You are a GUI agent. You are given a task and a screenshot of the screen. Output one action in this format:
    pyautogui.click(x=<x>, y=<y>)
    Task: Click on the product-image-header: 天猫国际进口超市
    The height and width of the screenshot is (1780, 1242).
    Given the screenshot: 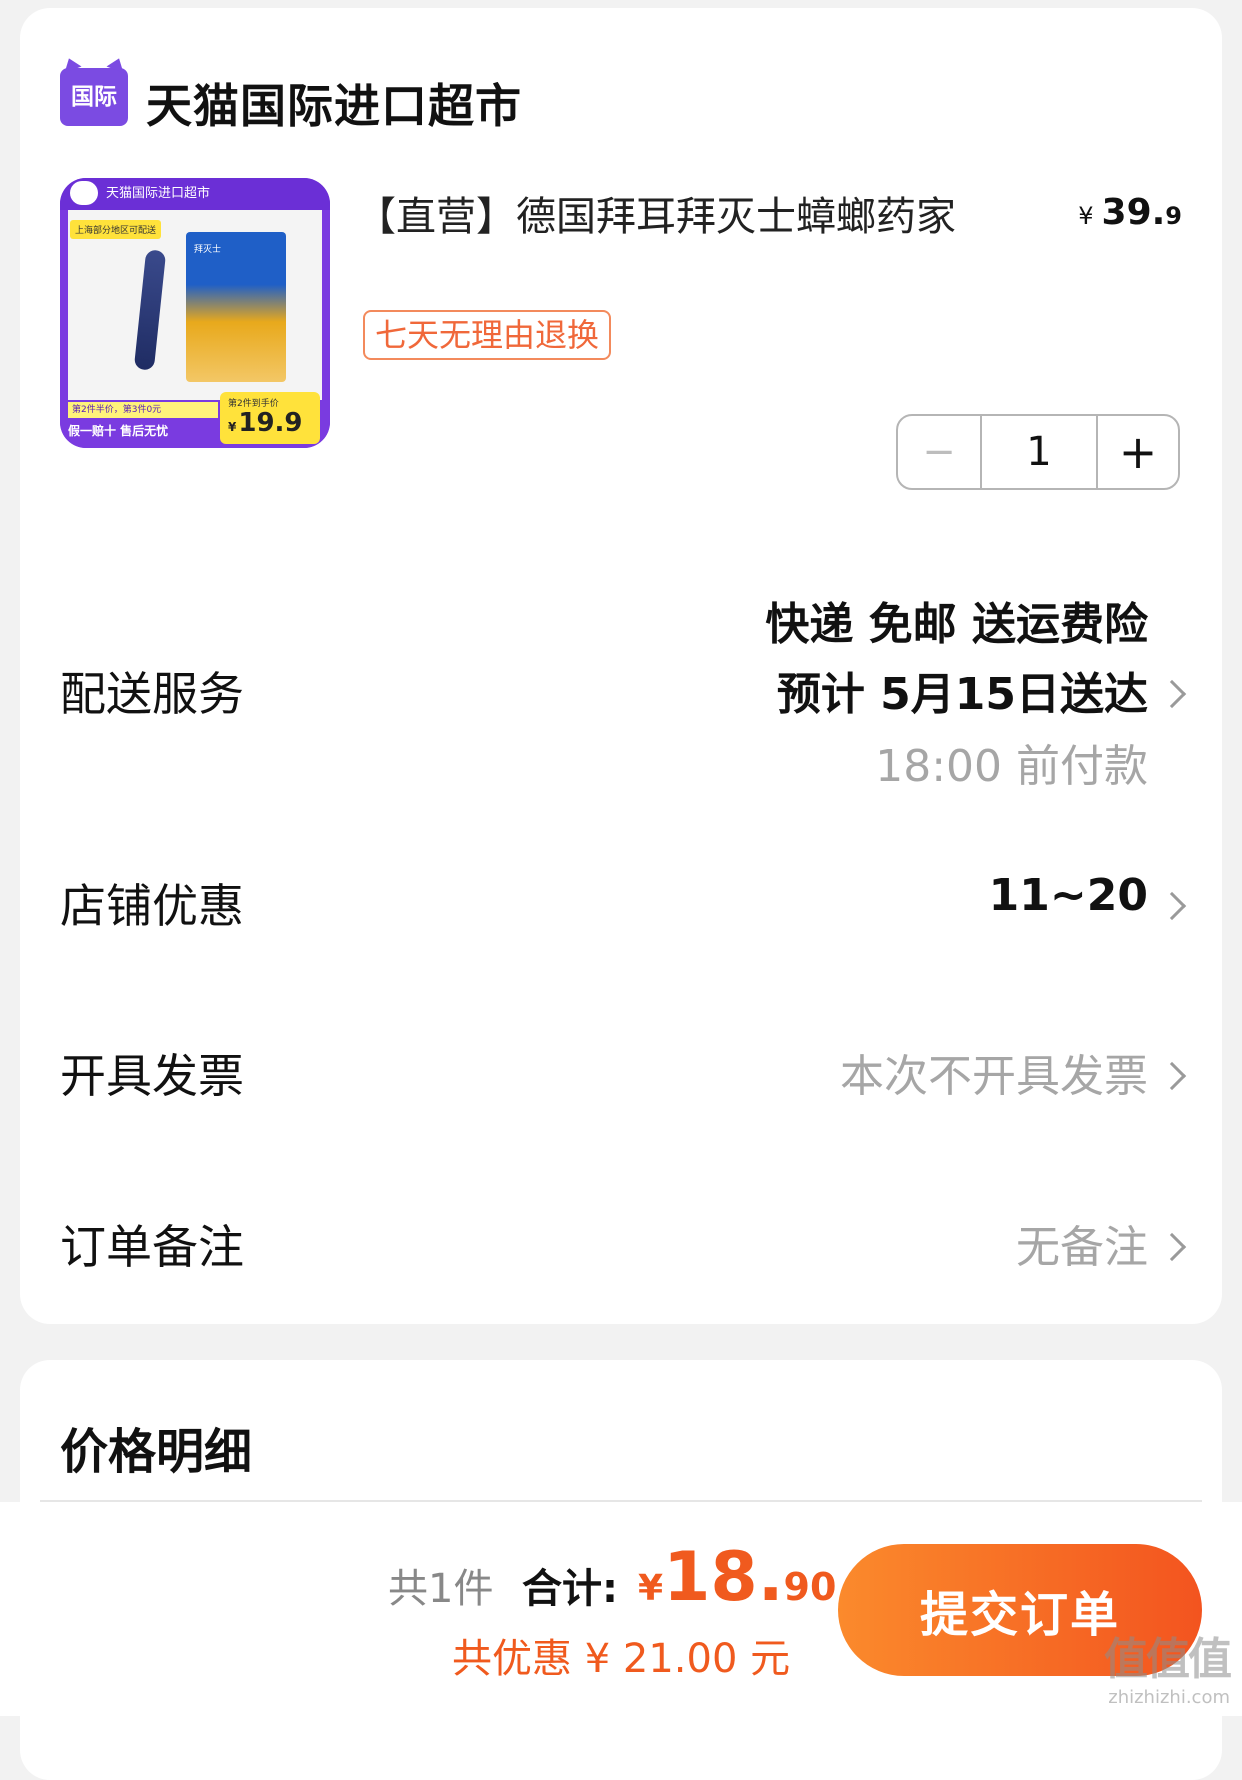 What is the action you would take?
    pyautogui.click(x=195, y=194)
    